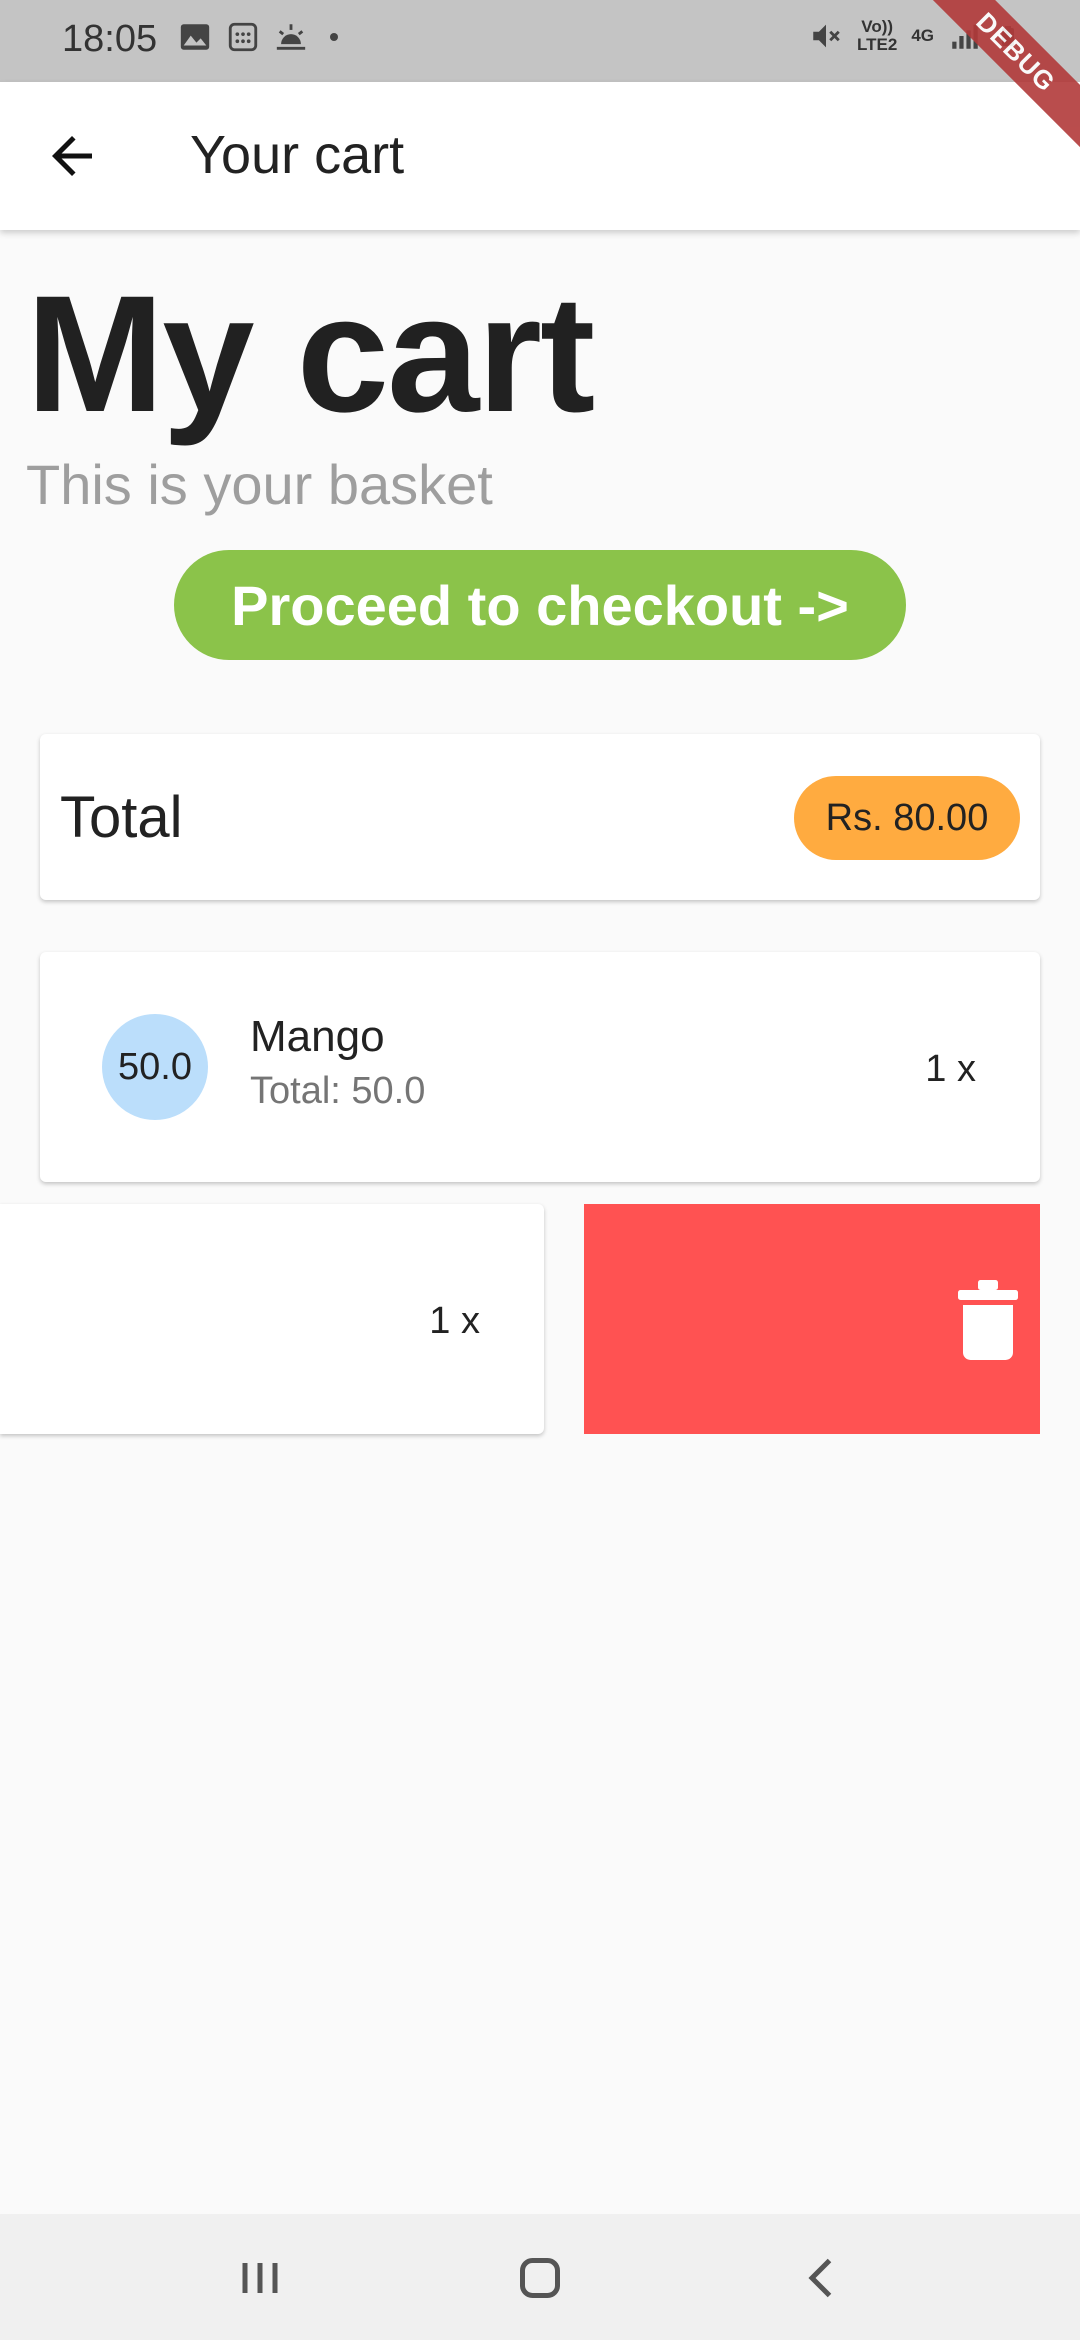 This screenshot has height=2340, width=1080. Describe the element at coordinates (72, 156) in the screenshot. I see `arrow-back-icon` at that location.